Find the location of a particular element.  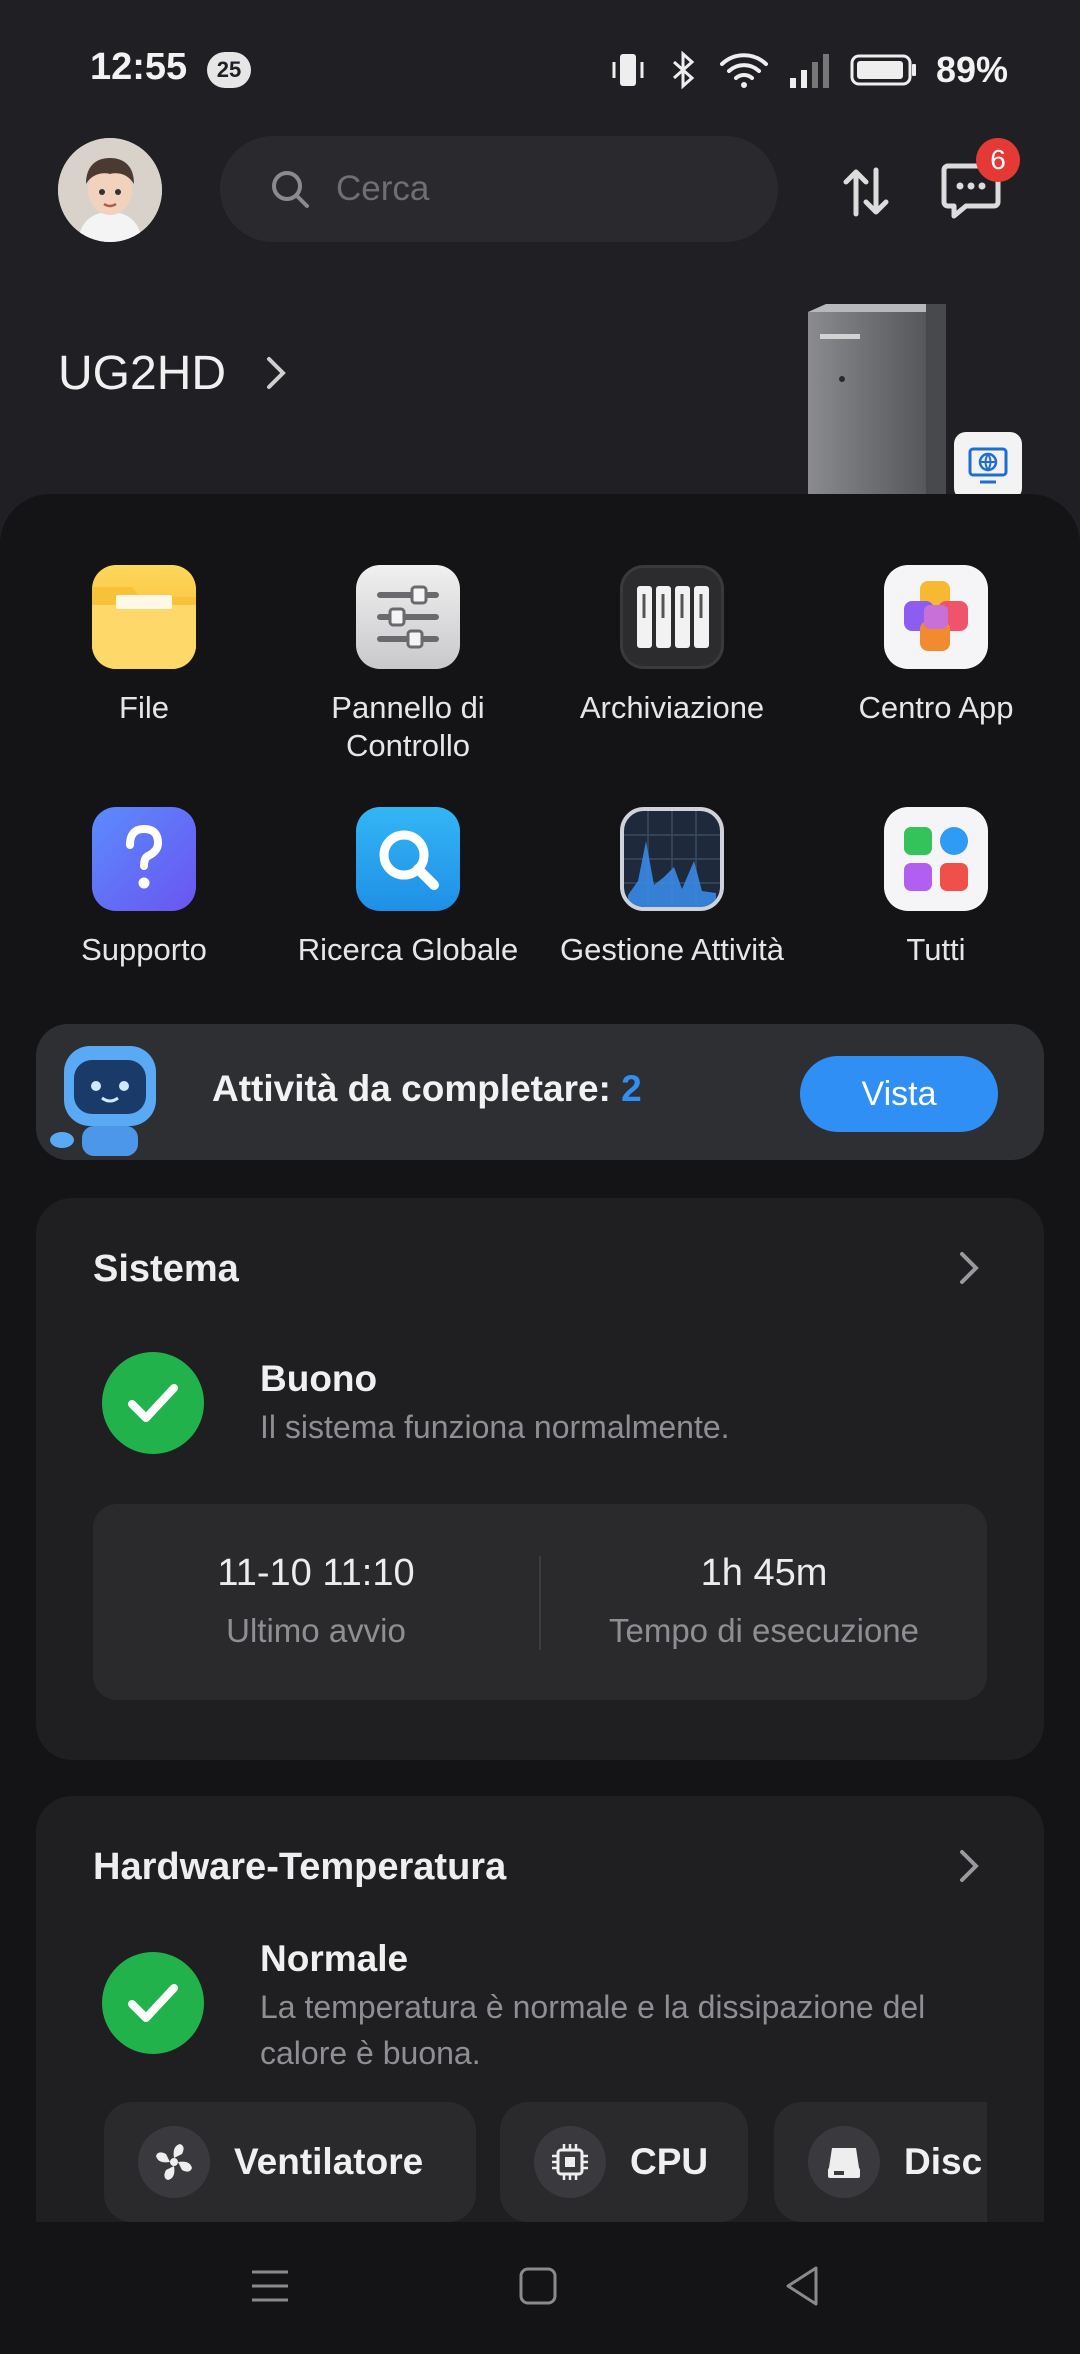

home-icon is located at coordinates (538, 2286).